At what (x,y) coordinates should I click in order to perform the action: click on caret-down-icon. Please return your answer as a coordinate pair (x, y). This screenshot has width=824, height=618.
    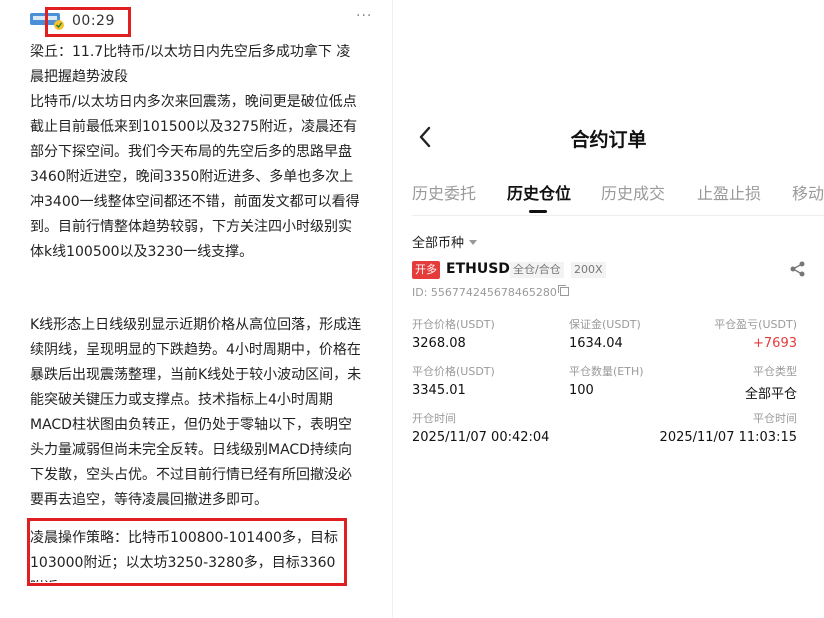
    Looking at the image, I should click on (473, 242).